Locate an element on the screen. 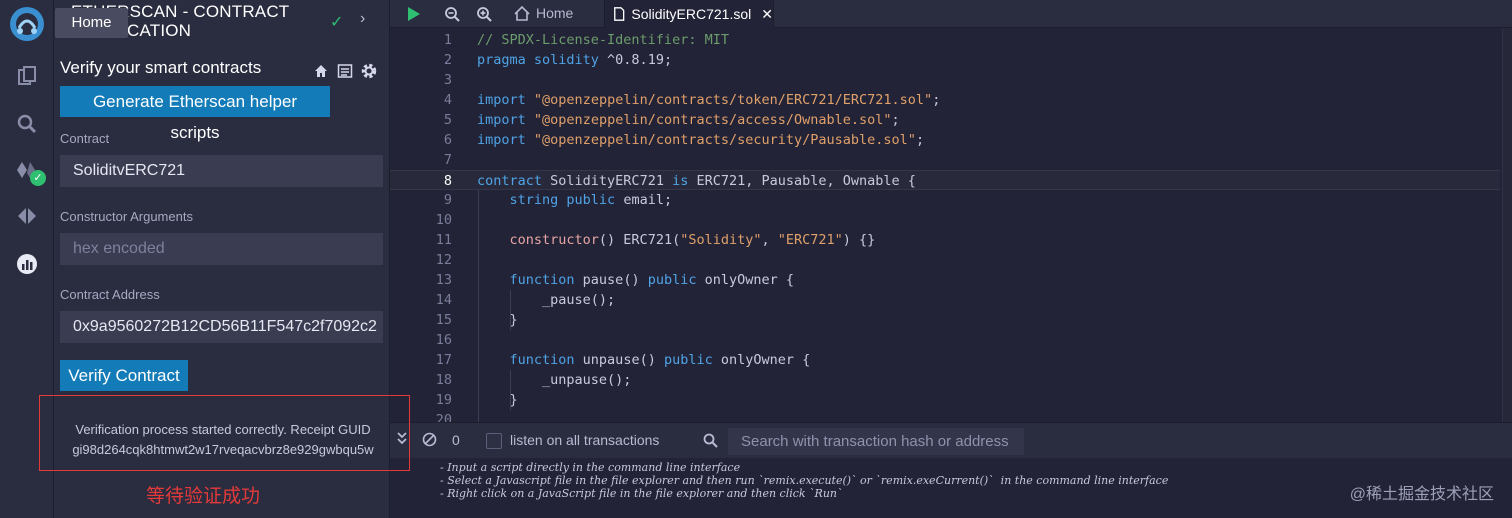 The image size is (1512, 518). listen-label: listen on all transactions is located at coordinates (585, 440).